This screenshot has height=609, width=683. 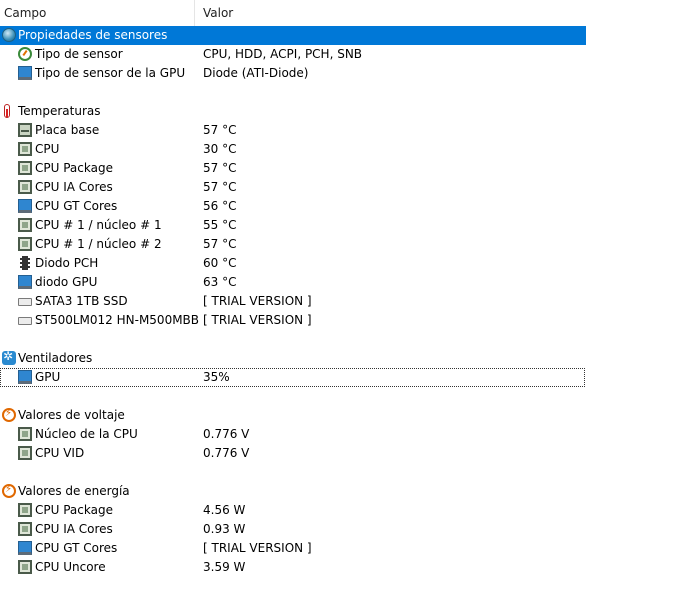 What do you see at coordinates (98, 225) in the screenshot?
I see `sensor-label: CPU # 1 / núcleo # 1` at bounding box center [98, 225].